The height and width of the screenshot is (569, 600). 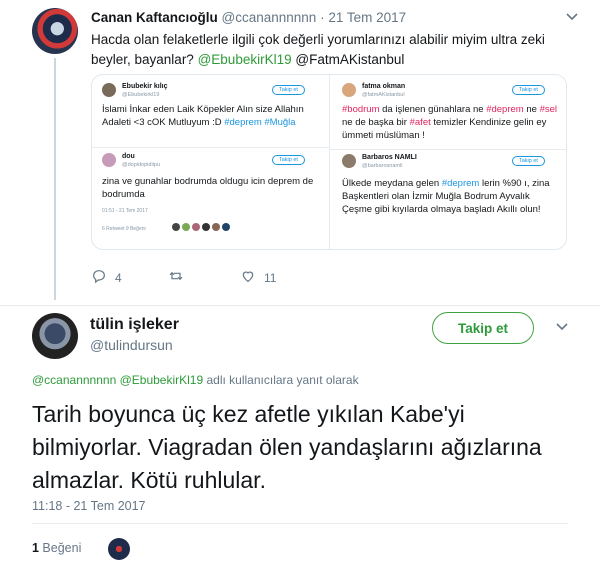 I want to click on reply-icon, so click(x=99, y=277).